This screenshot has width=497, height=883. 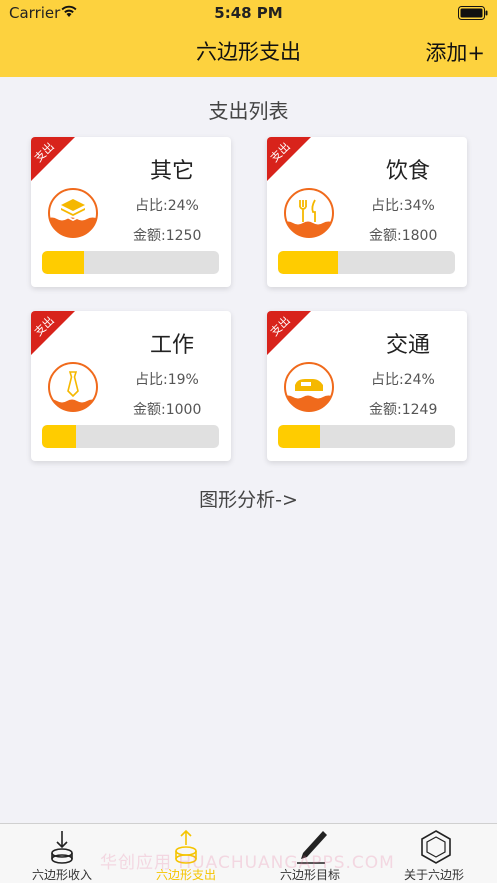 What do you see at coordinates (248, 498) in the screenshot?
I see `chart-analysis-link: 图形分析->` at bounding box center [248, 498].